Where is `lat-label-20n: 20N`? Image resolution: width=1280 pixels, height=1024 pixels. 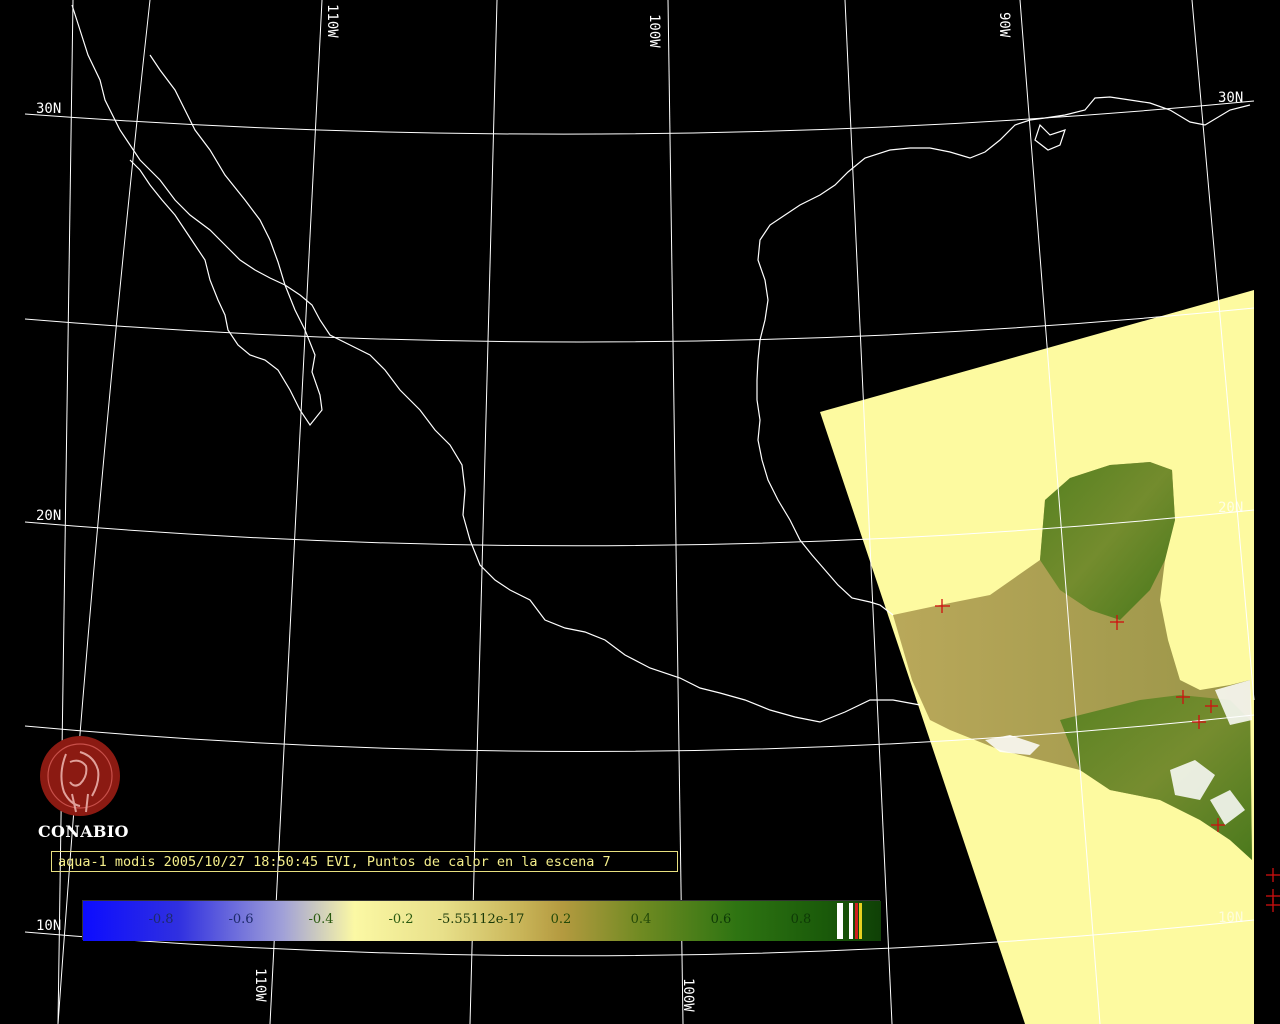
lat-label-20n: 20N is located at coordinates (48, 516).